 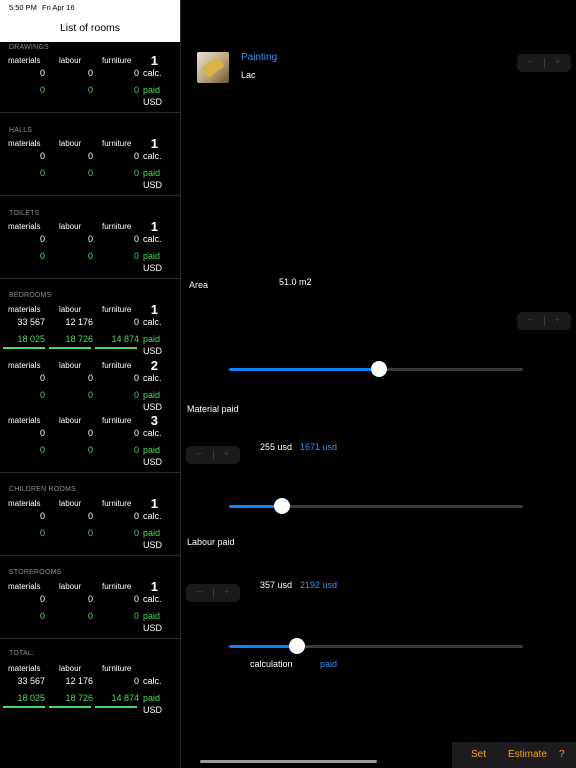 I want to click on work-subtype: Lac, so click(x=248, y=75).